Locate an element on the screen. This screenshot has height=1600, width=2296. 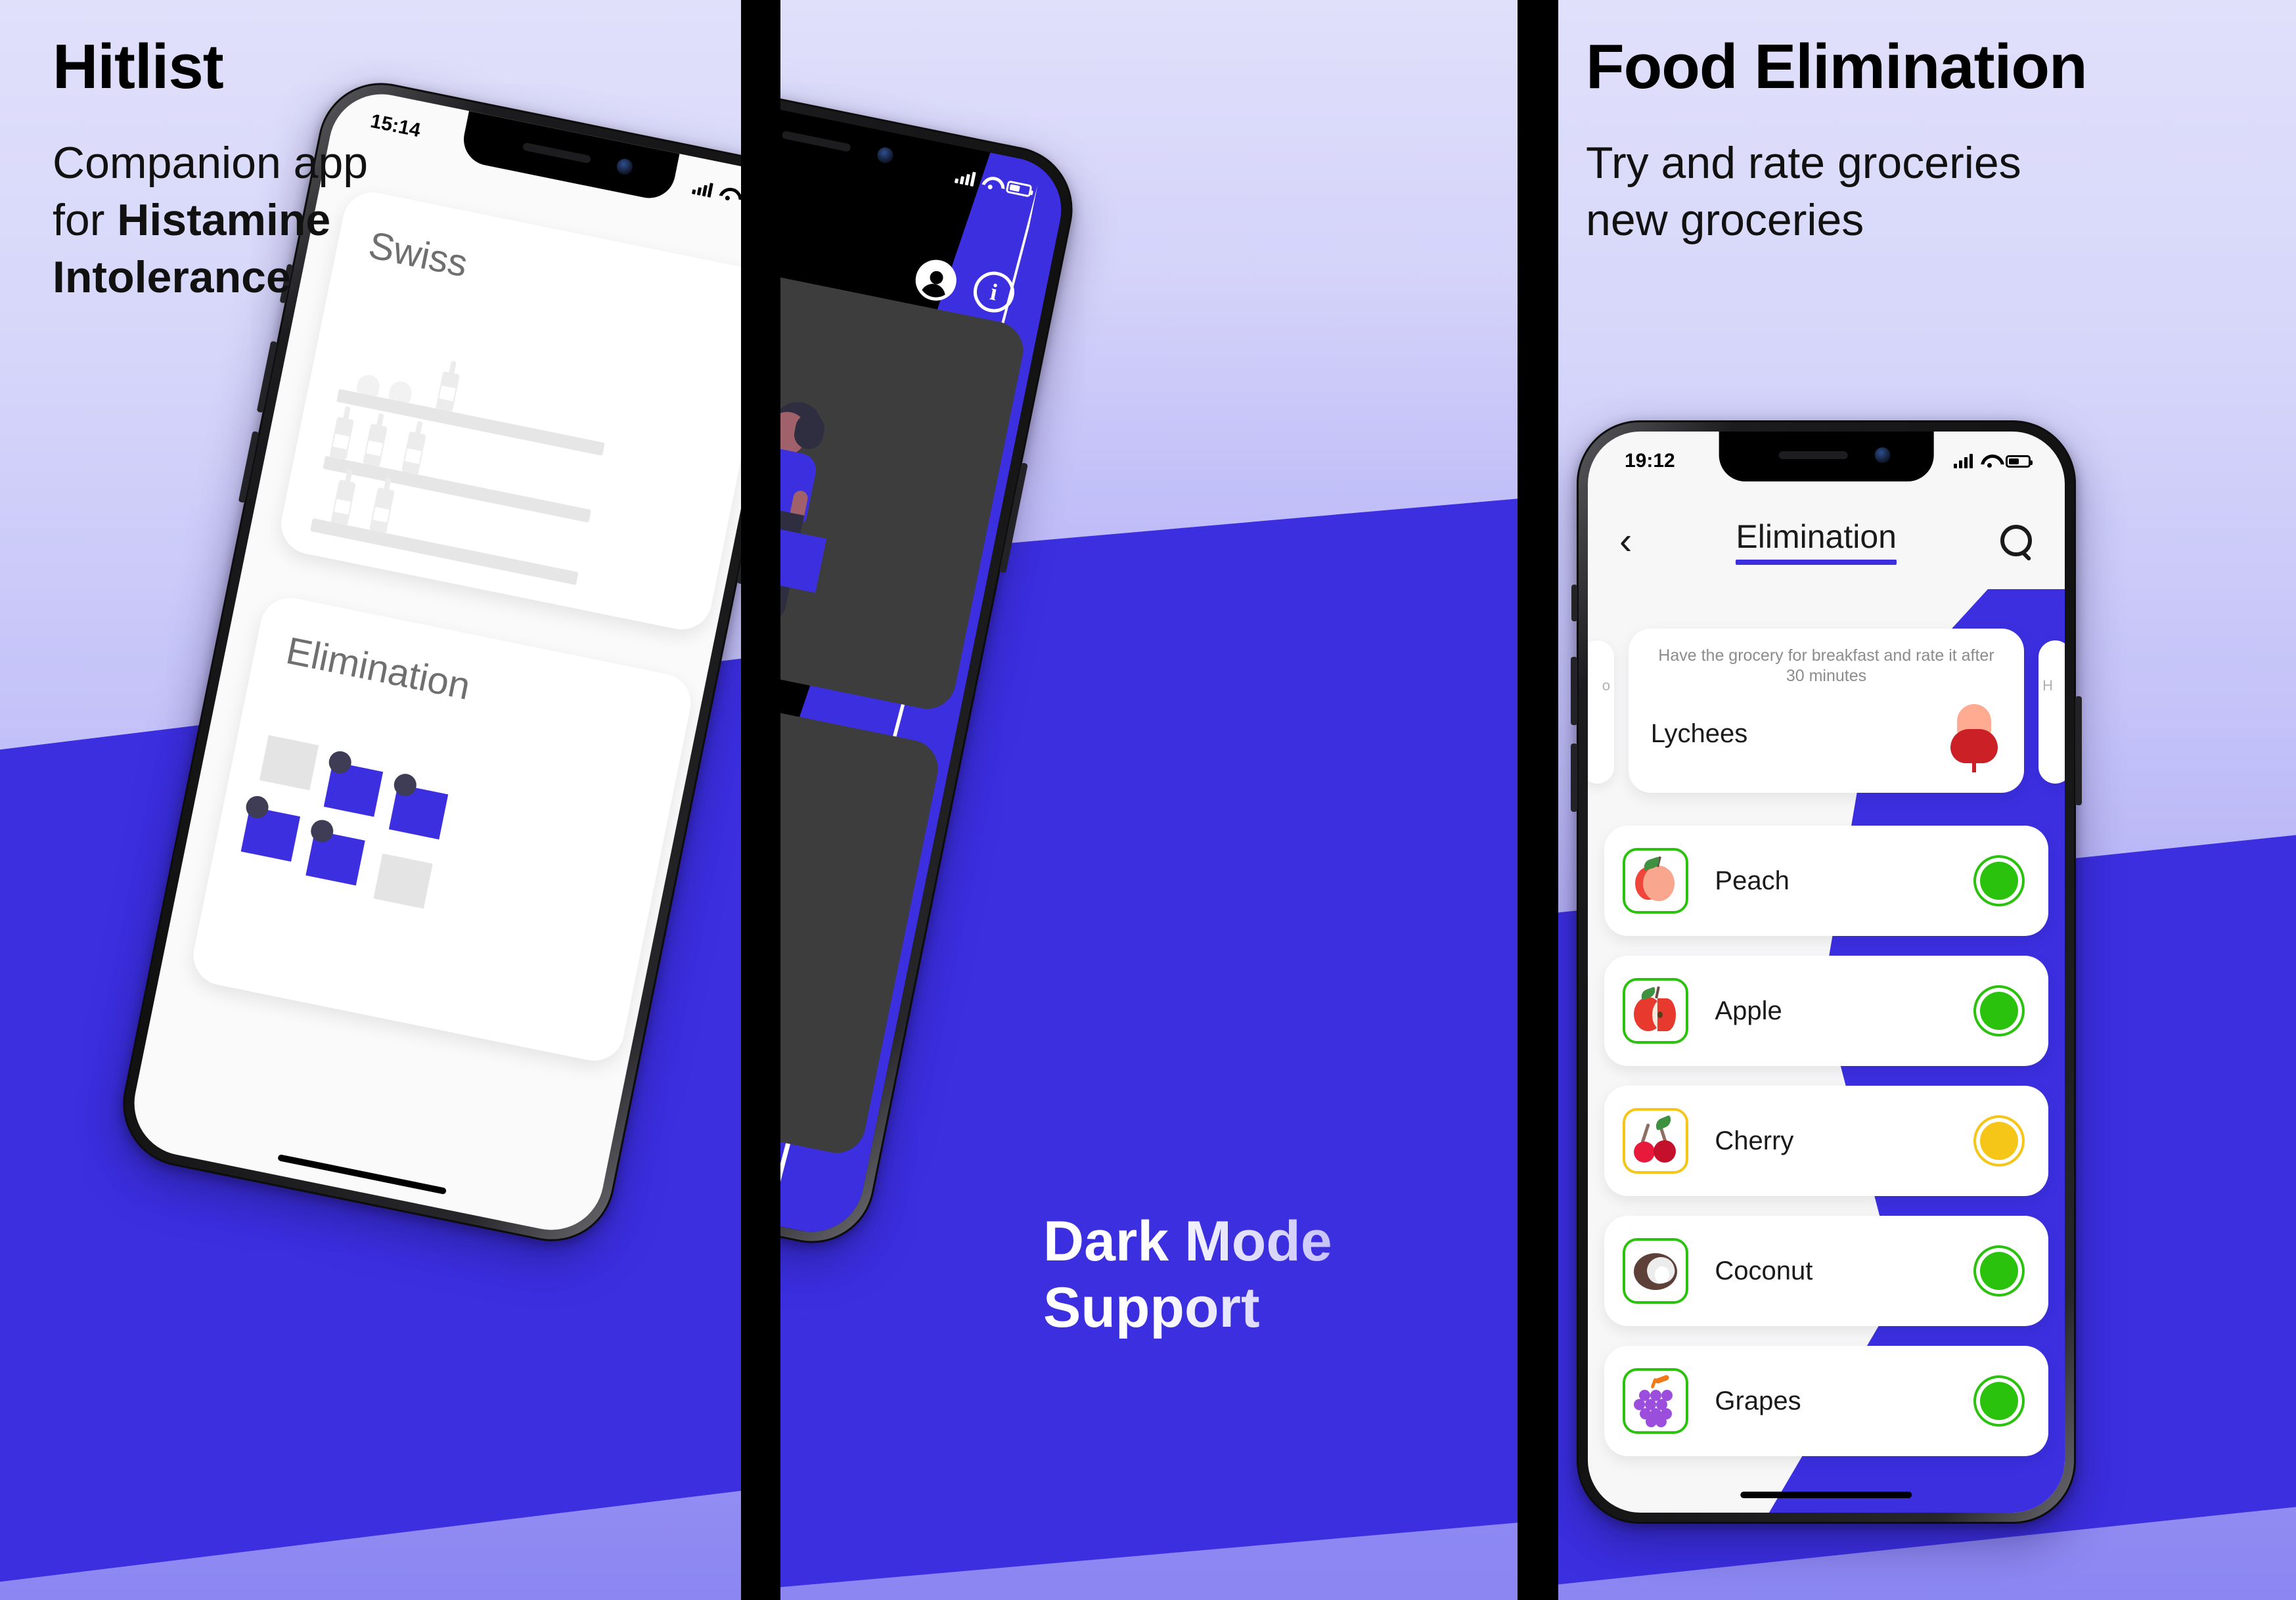
lychee-icon is located at coordinates (1973, 737).